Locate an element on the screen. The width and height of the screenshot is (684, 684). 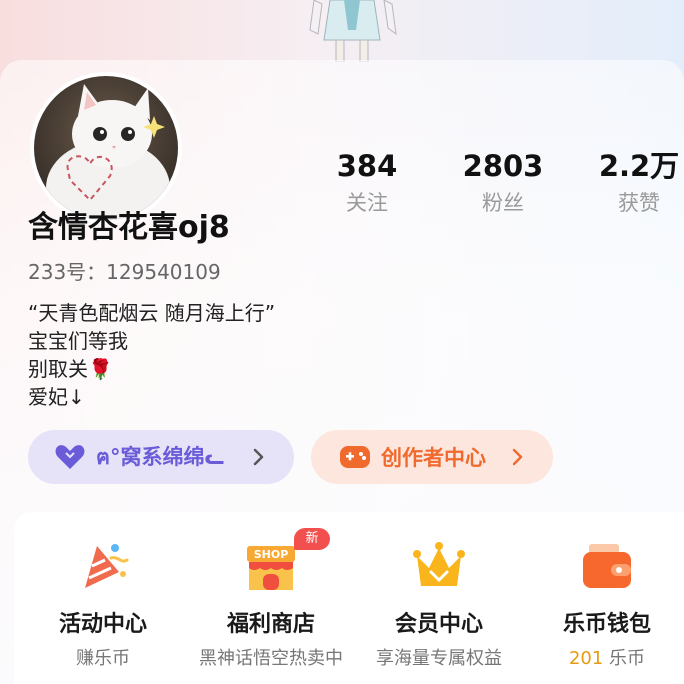
shop-sign-text: SHOP is located at coordinates (271, 554).